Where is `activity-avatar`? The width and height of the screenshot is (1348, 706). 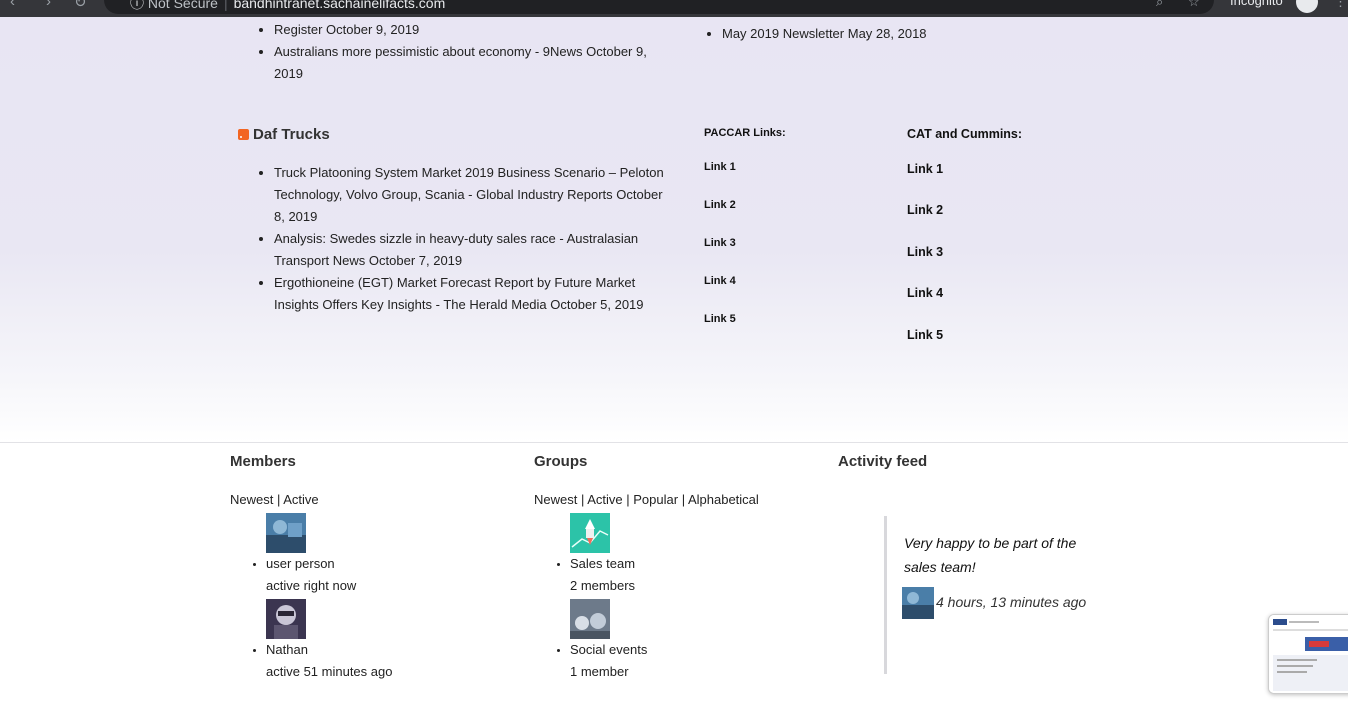
activity-avatar is located at coordinates (918, 603).